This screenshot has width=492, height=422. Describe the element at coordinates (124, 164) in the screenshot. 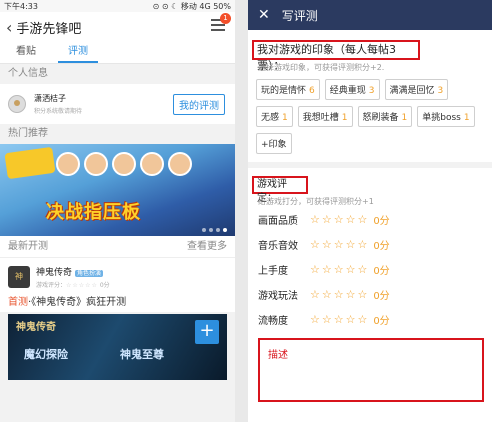

I see `banner-characters` at that location.